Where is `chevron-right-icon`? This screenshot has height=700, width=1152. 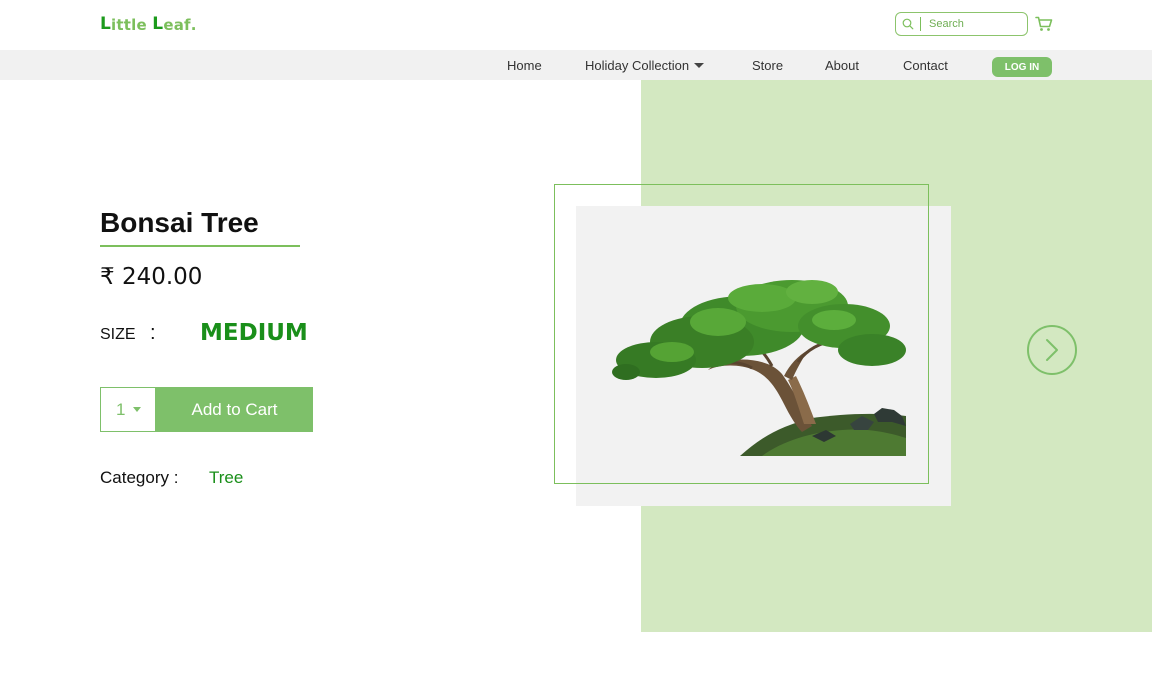 chevron-right-icon is located at coordinates (1052, 350).